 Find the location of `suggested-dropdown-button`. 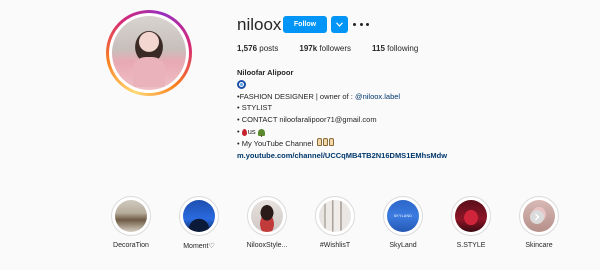

suggested-dropdown-button is located at coordinates (339, 24).